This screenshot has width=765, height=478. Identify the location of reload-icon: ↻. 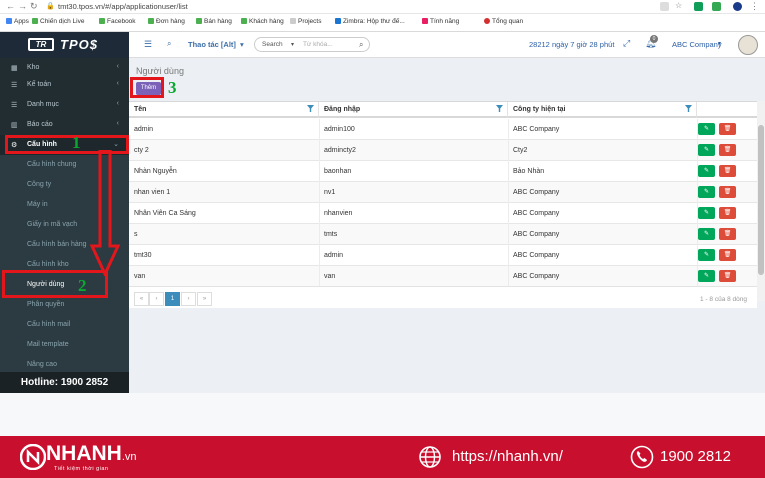
(34, 6).